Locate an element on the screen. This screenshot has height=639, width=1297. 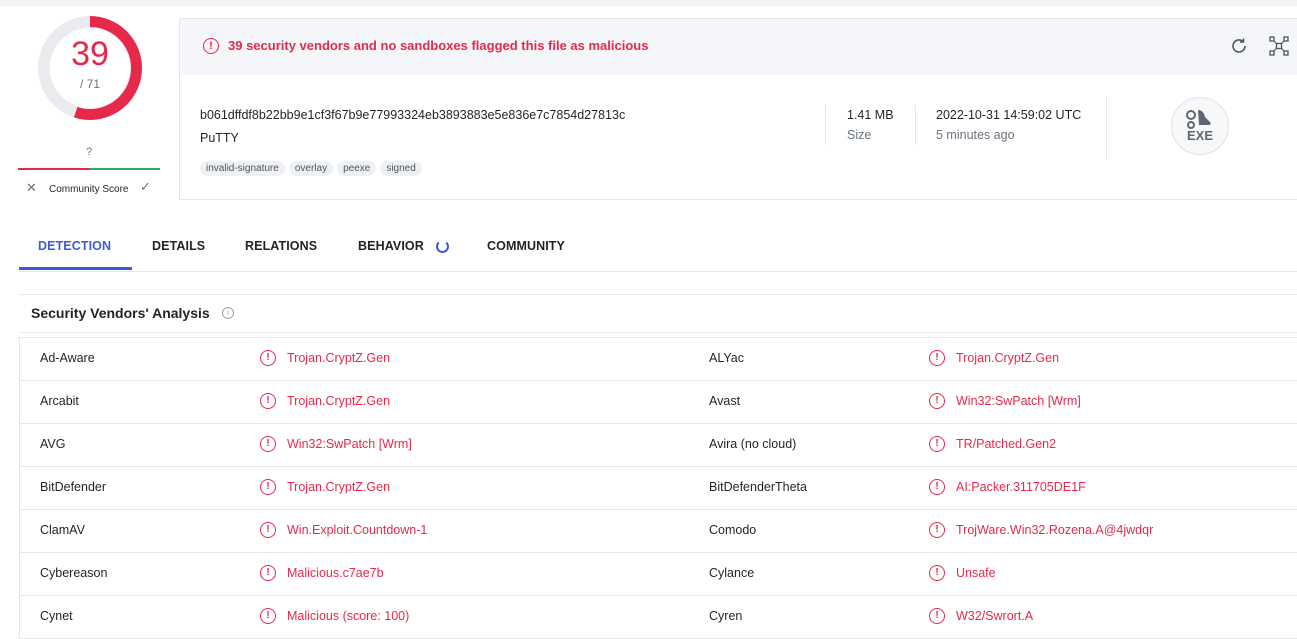
top-strip is located at coordinates (648, 3).